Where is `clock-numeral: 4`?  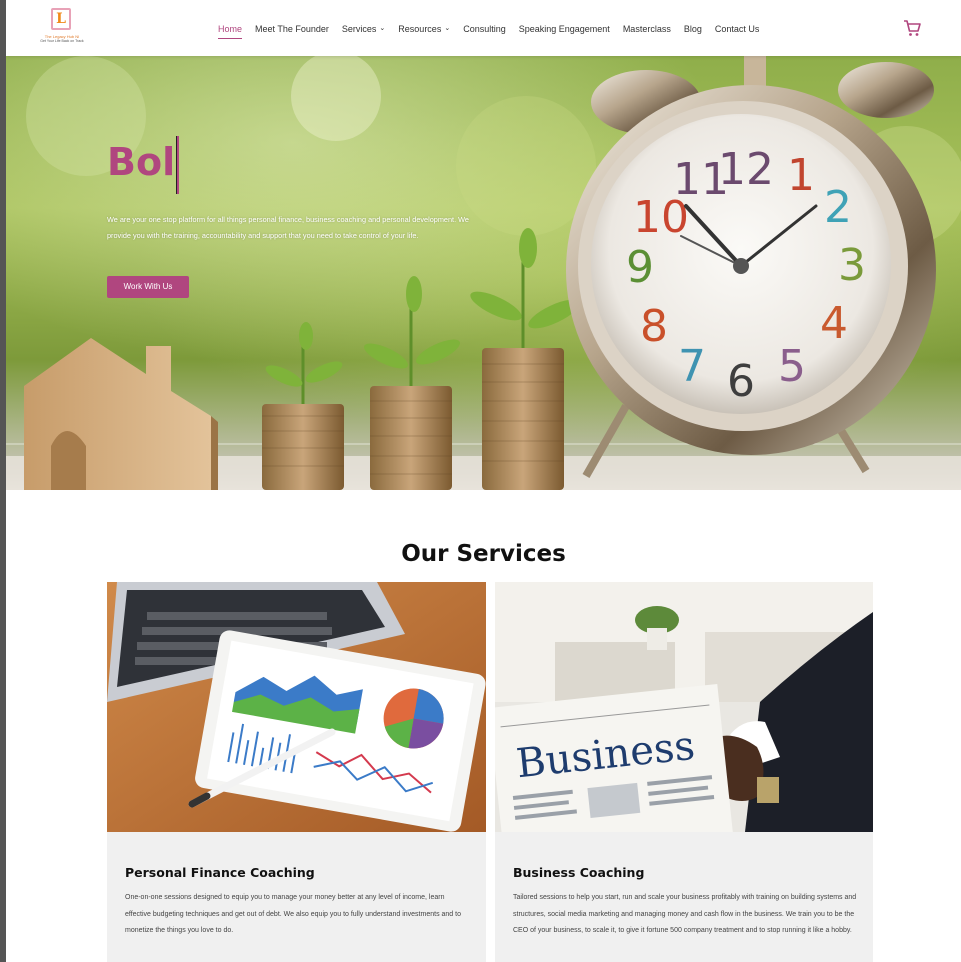
clock-numeral: 4 is located at coordinates (834, 323).